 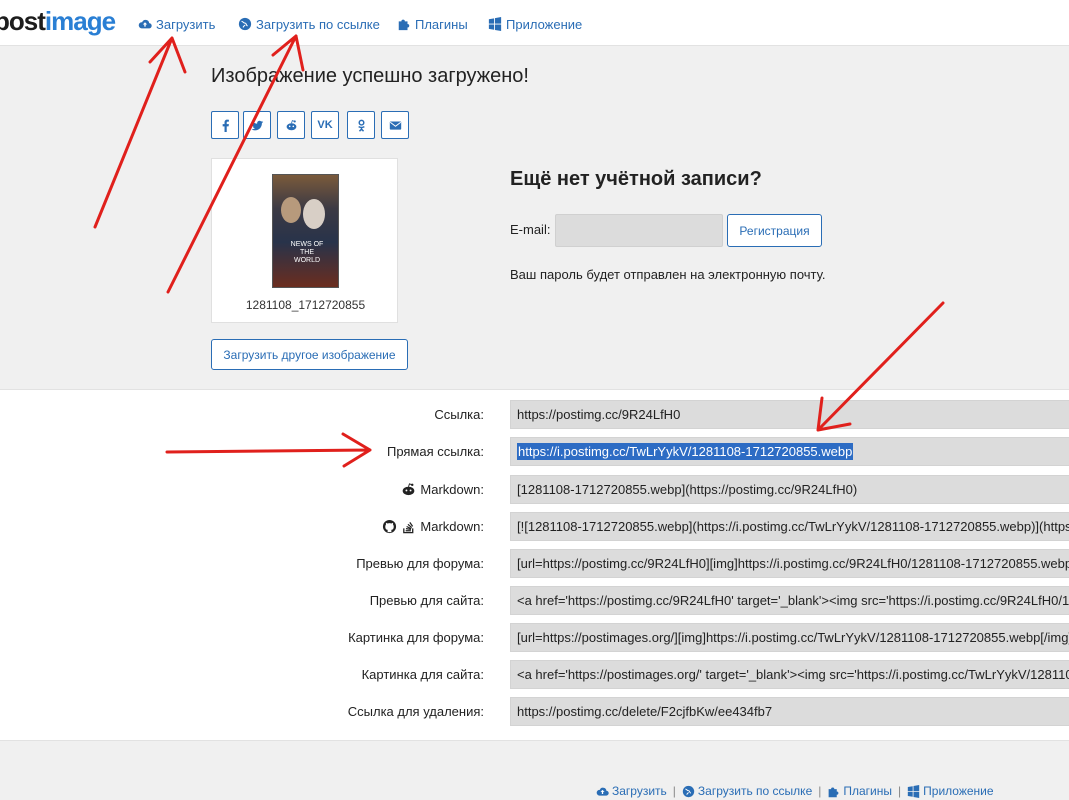 I want to click on vk-icon: VK, so click(x=325, y=125).